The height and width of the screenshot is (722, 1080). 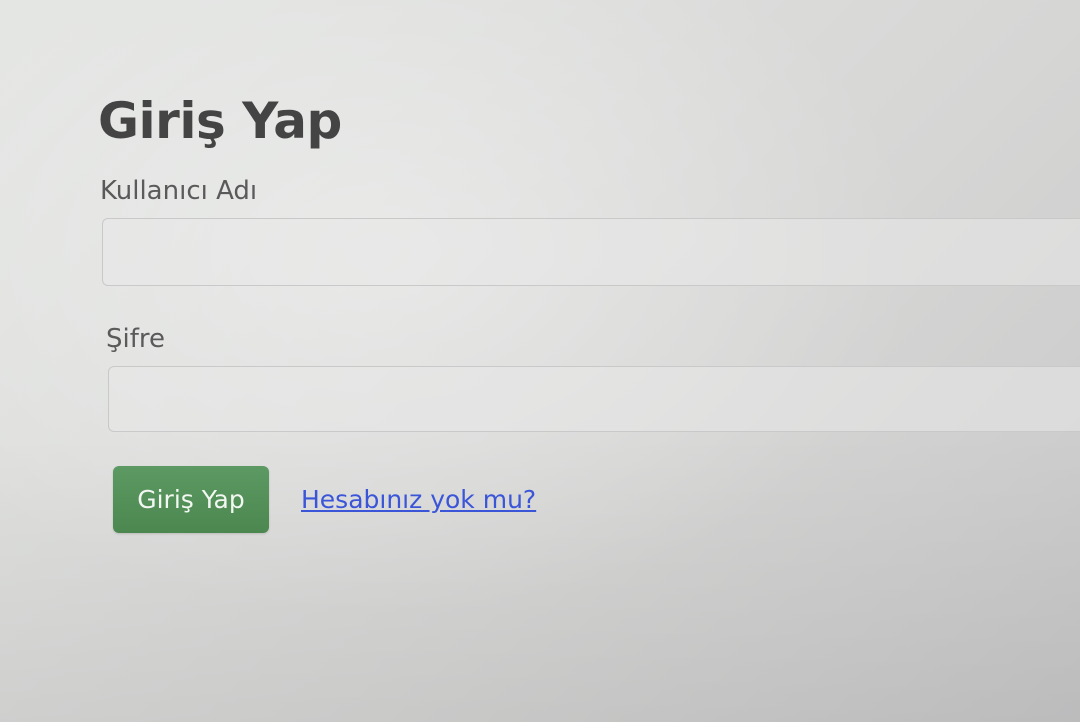 What do you see at coordinates (591, 252) in the screenshot?
I see `username-input` at bounding box center [591, 252].